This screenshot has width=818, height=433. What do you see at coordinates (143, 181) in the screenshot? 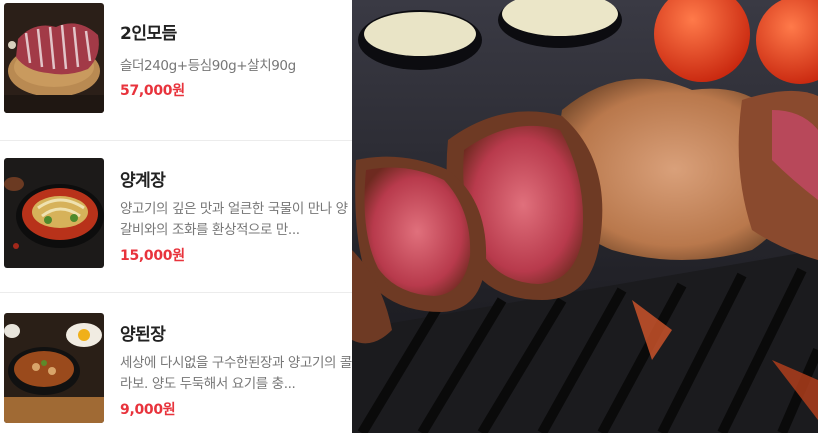
I see `menu-item-name: 양계장` at bounding box center [143, 181].